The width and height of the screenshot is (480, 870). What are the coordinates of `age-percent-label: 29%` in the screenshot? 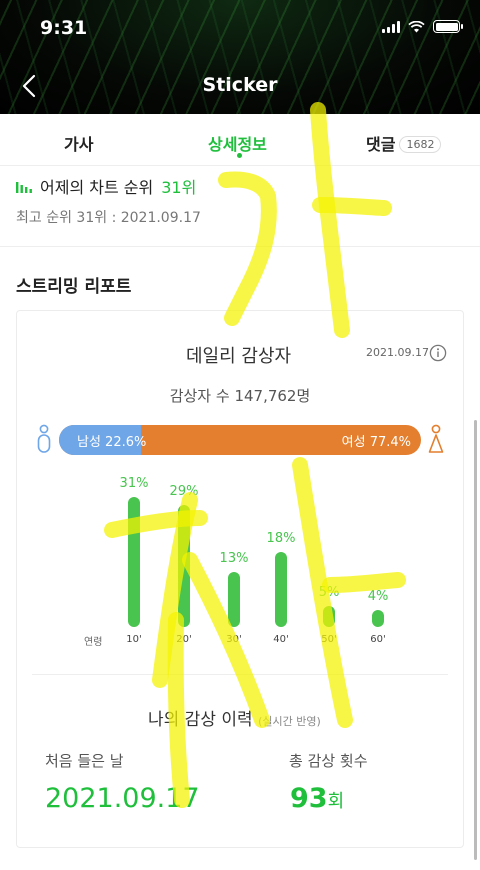 It's located at (184, 491).